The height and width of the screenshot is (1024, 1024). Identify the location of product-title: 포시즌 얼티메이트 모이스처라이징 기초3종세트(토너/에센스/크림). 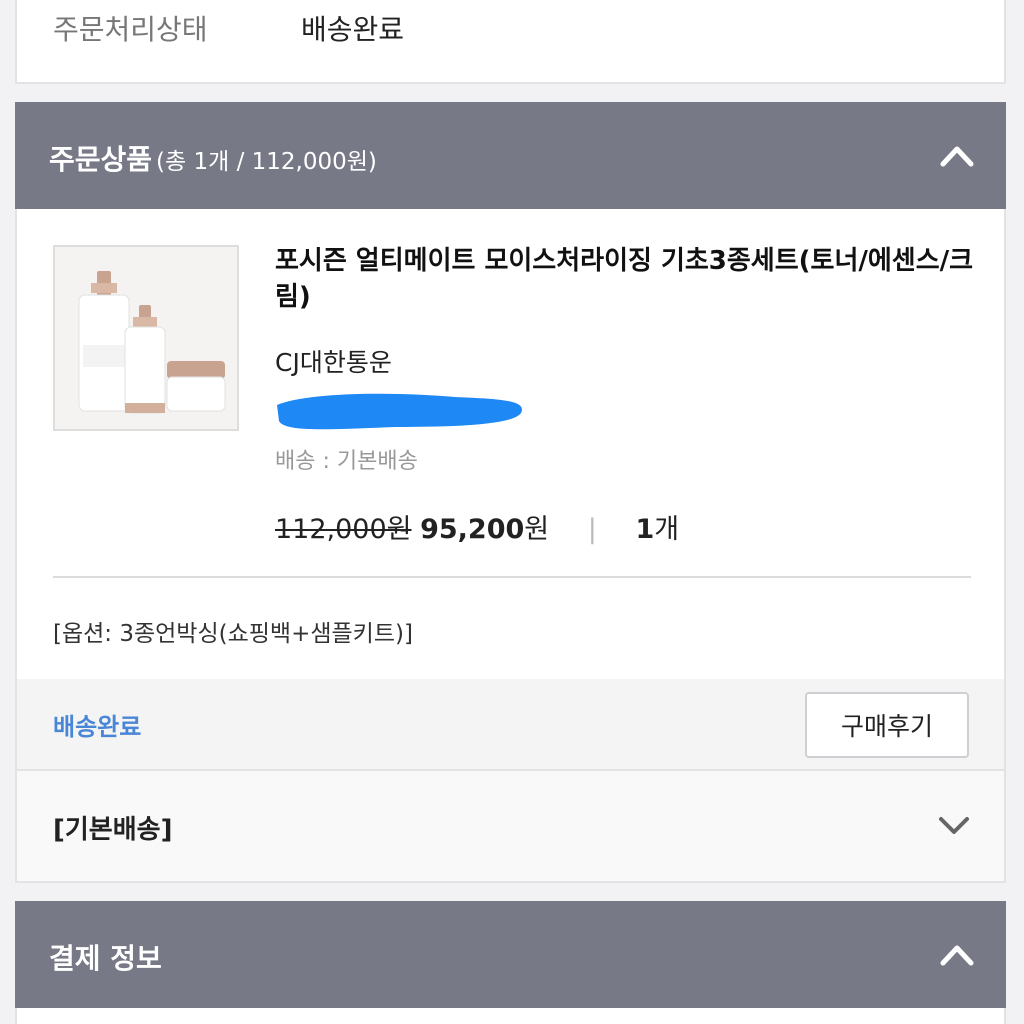
(640, 279).